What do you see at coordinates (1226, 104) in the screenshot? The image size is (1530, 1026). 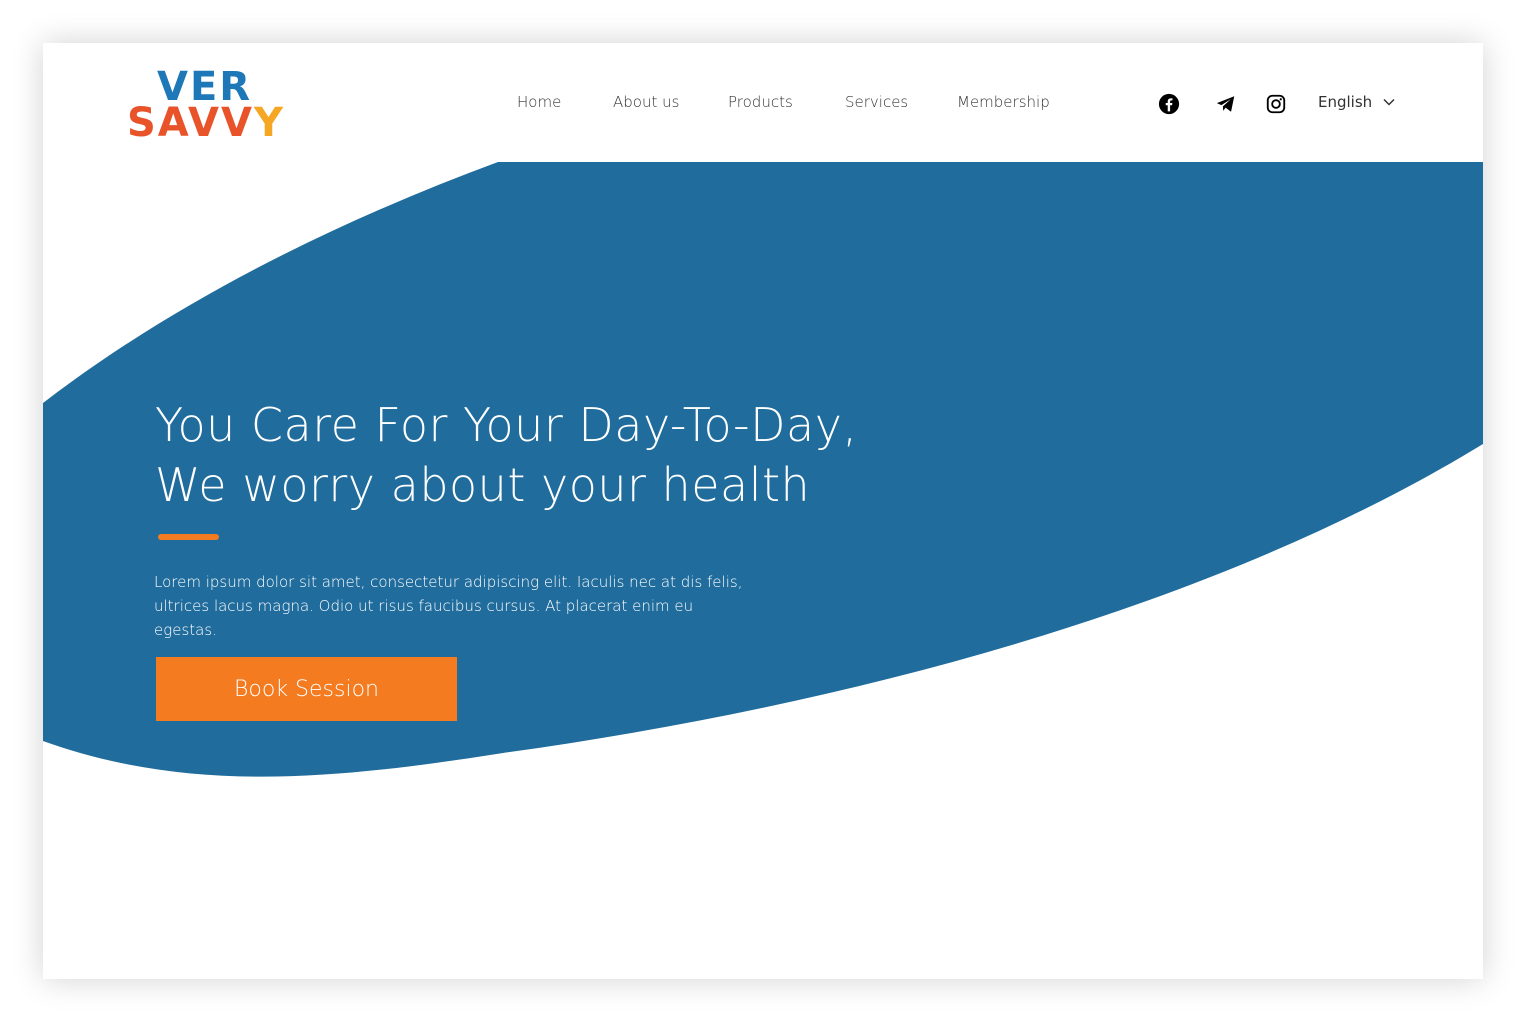 I see `telegram-icon` at bounding box center [1226, 104].